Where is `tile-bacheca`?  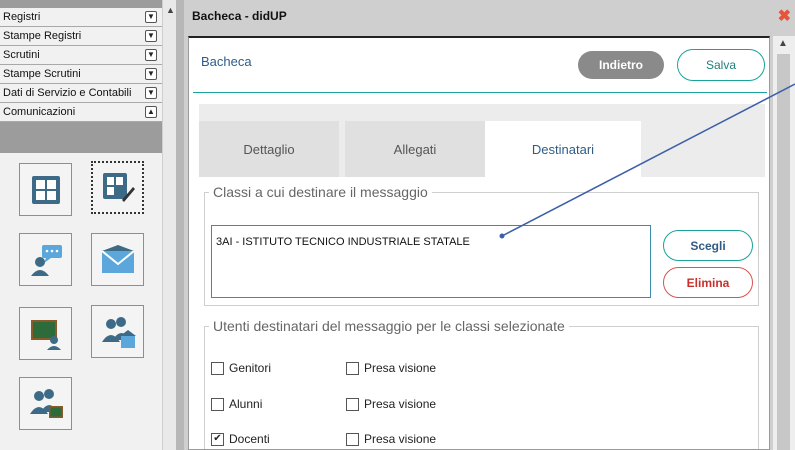 tile-bacheca is located at coordinates (45, 189).